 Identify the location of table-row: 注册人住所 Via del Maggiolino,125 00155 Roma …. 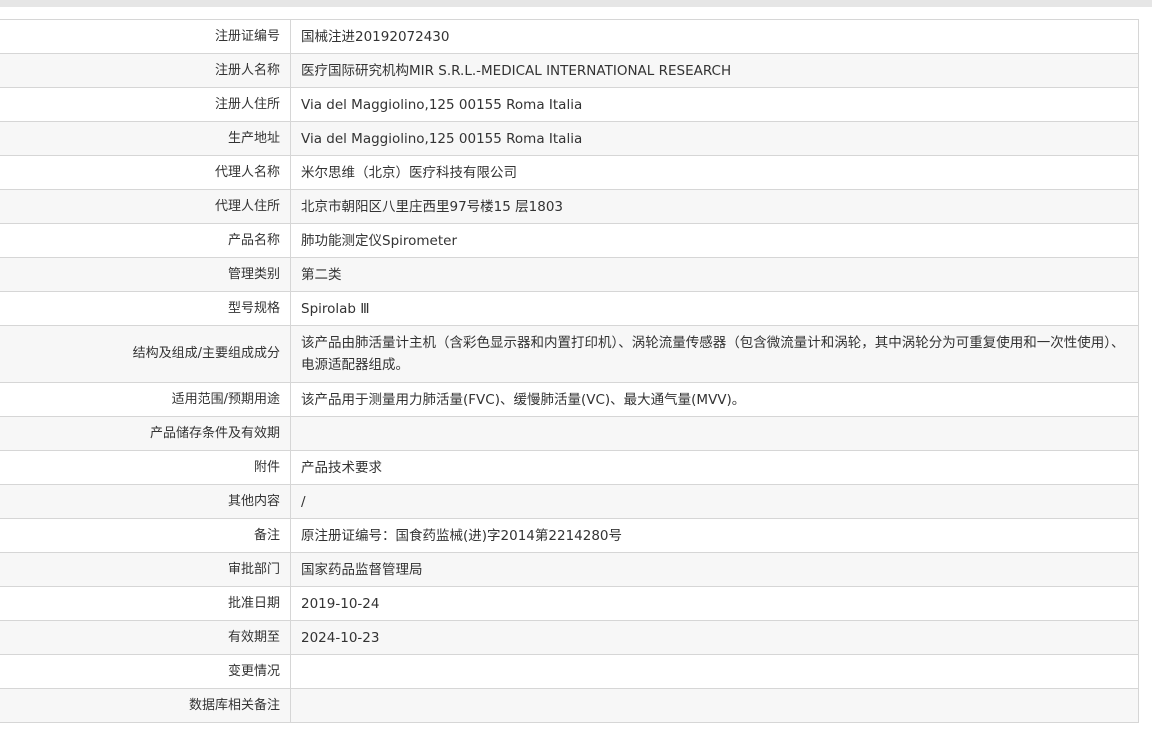
(569, 104).